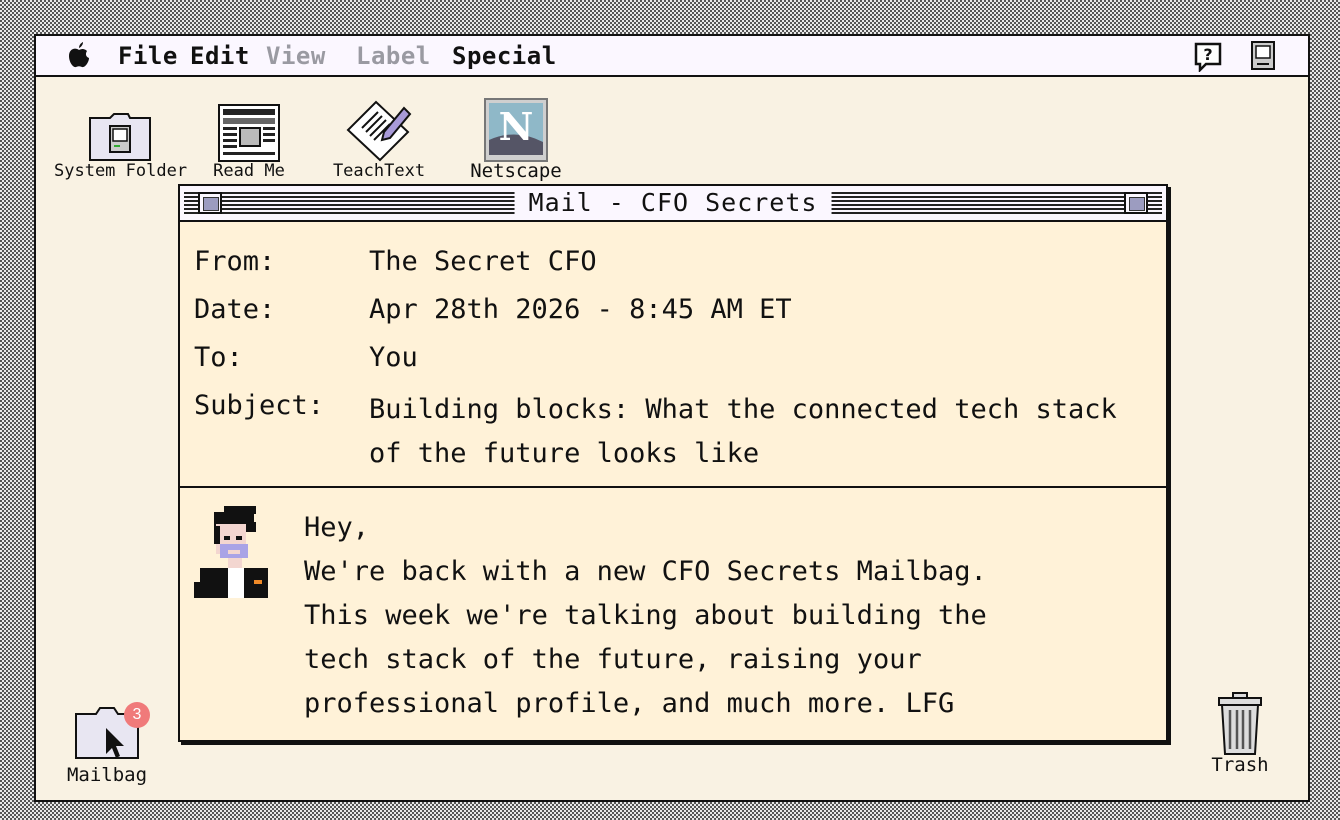 Image resolution: width=1340 pixels, height=820 pixels. What do you see at coordinates (379, 131) in the screenshot?
I see `teachtext-icon` at bounding box center [379, 131].